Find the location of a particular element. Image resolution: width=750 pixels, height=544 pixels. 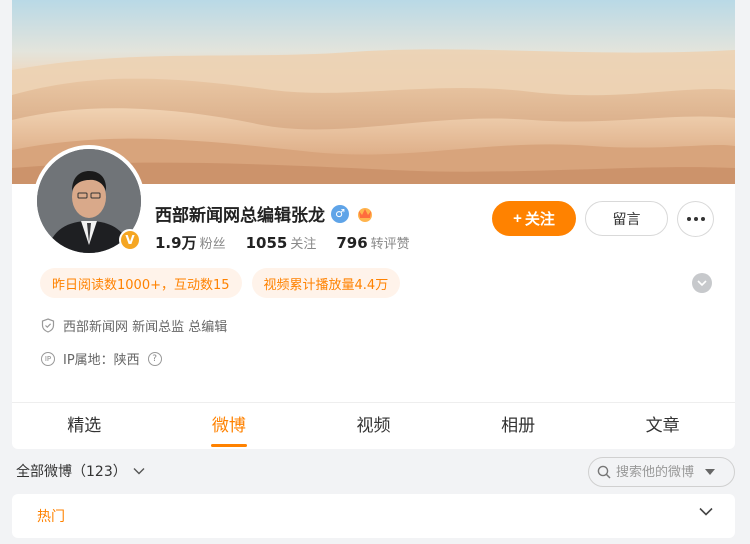

profile-name: 西部新闻网总编辑张龙 is located at coordinates (240, 216).